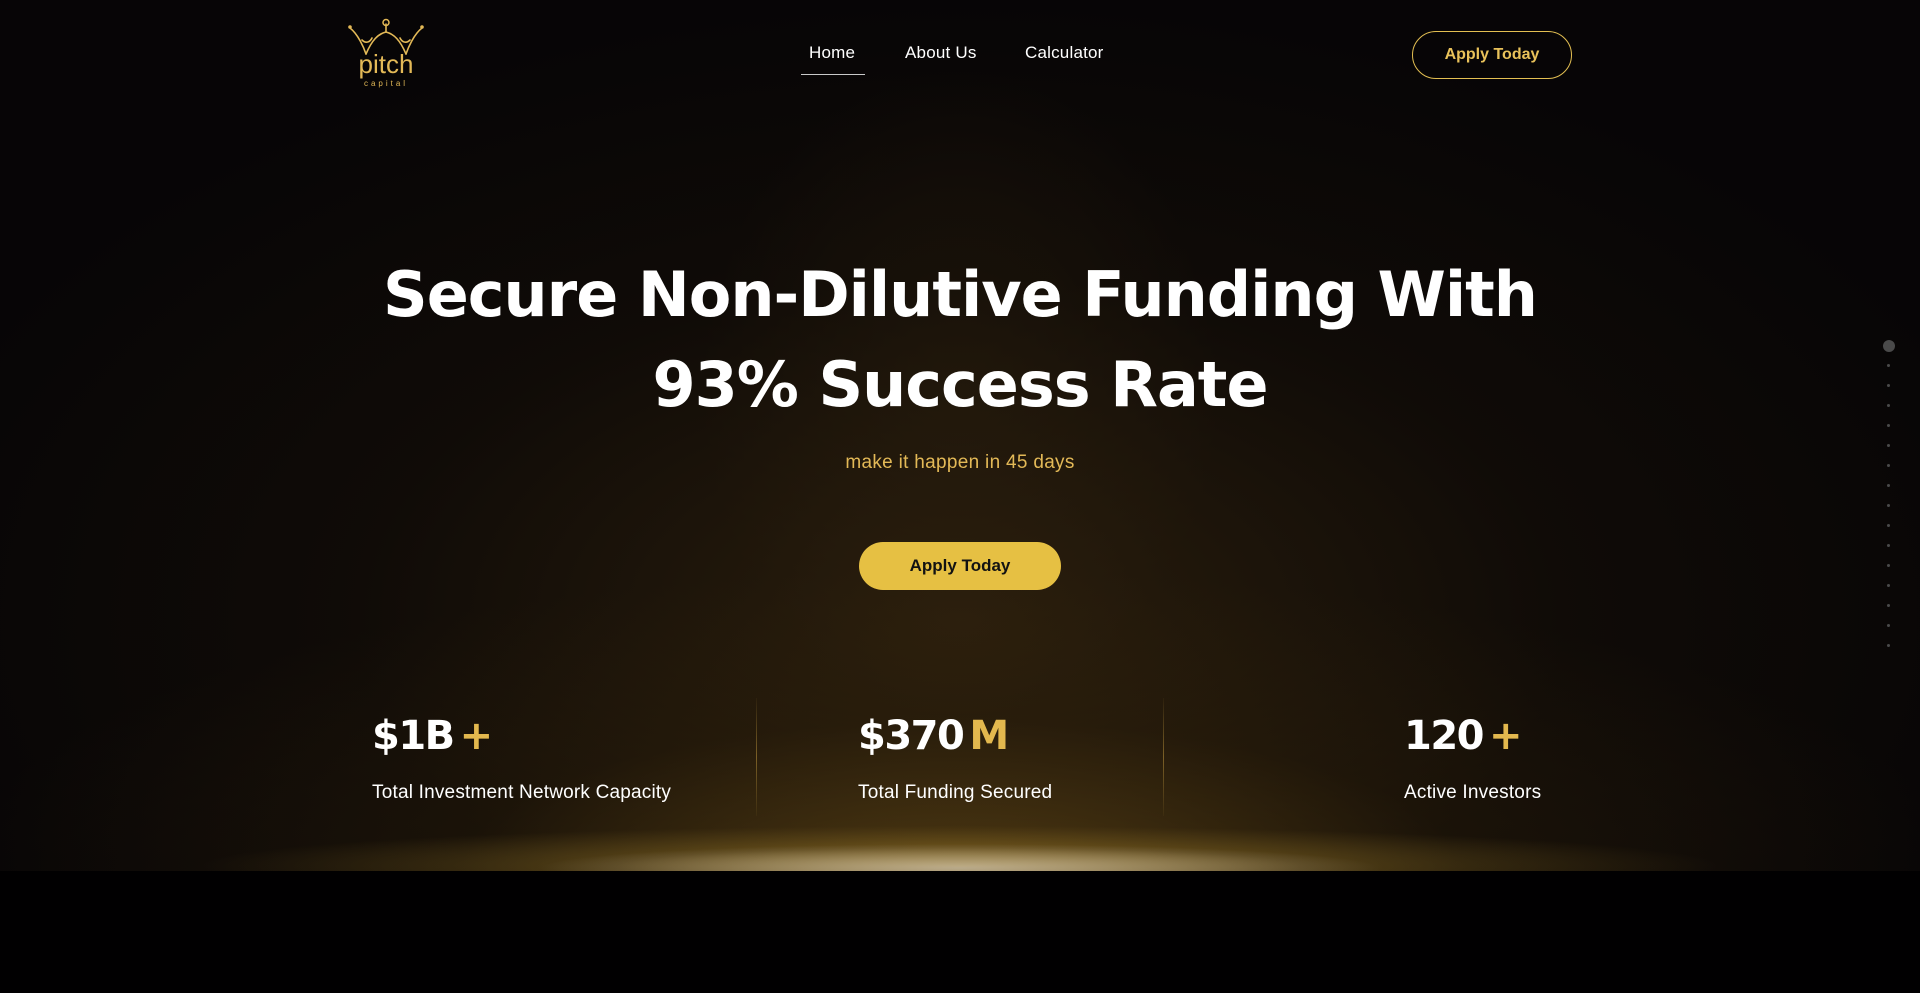  I want to click on crown-icon: pitch capital, so click(386, 53).